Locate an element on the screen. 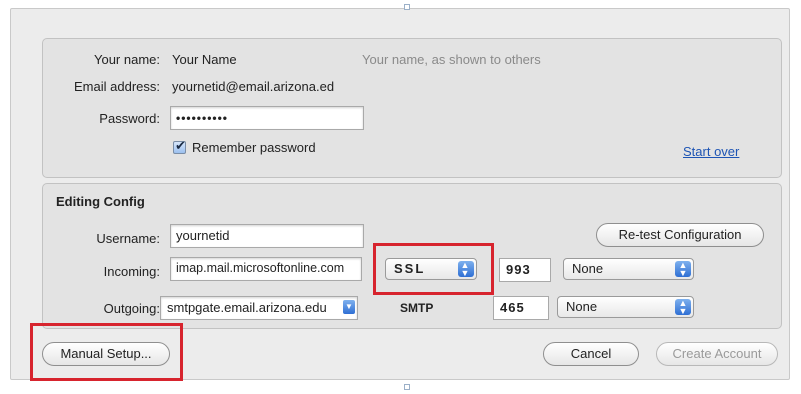 This screenshot has width=801, height=394. manual-setup-highlight-box is located at coordinates (106, 352).